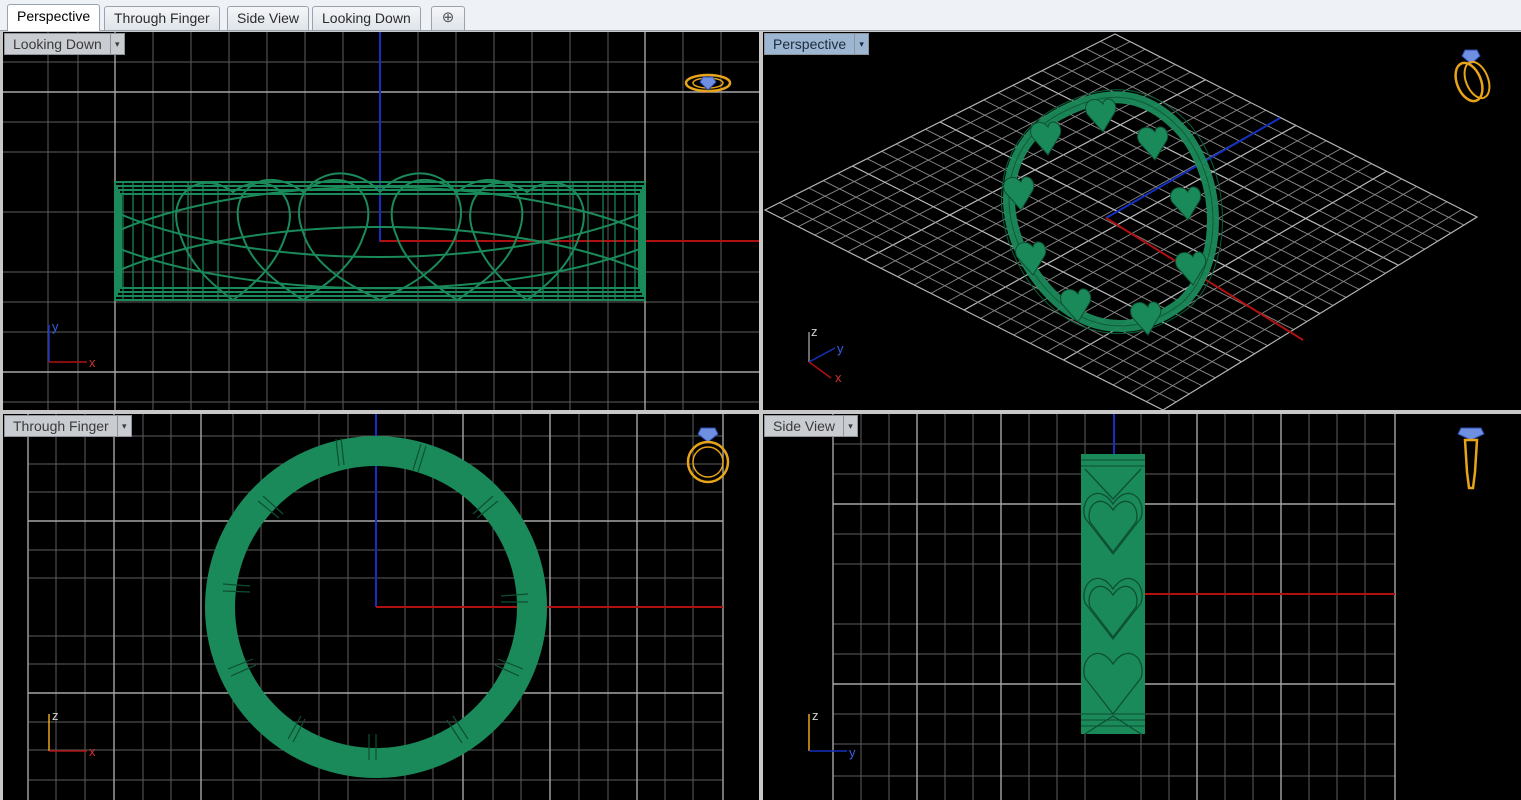  What do you see at coordinates (162, 18) in the screenshot?
I see `tab-through-finger: Through Finger` at bounding box center [162, 18].